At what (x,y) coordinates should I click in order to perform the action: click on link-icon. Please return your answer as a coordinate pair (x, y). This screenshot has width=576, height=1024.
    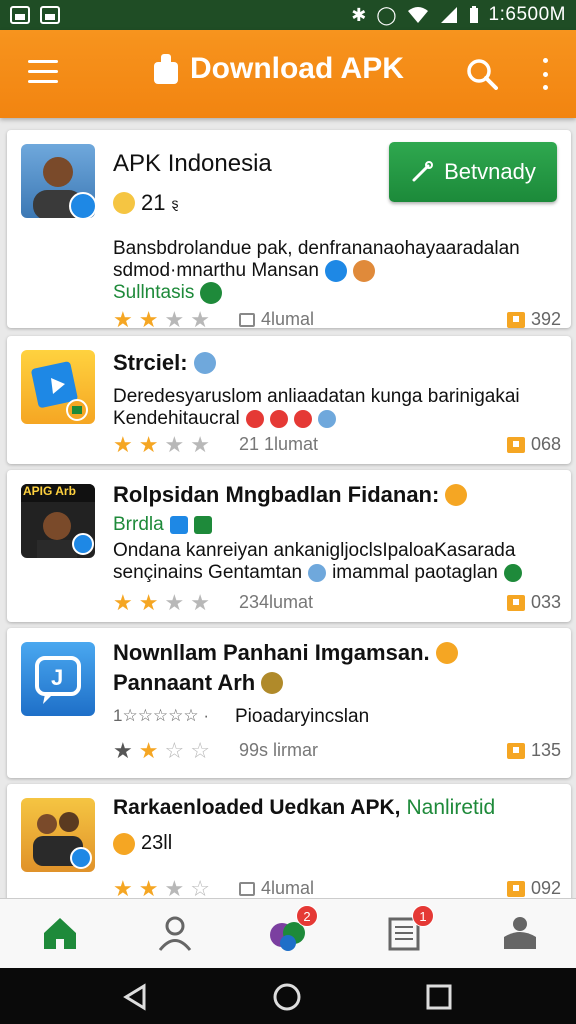
    Looking at the image, I should click on (423, 171).